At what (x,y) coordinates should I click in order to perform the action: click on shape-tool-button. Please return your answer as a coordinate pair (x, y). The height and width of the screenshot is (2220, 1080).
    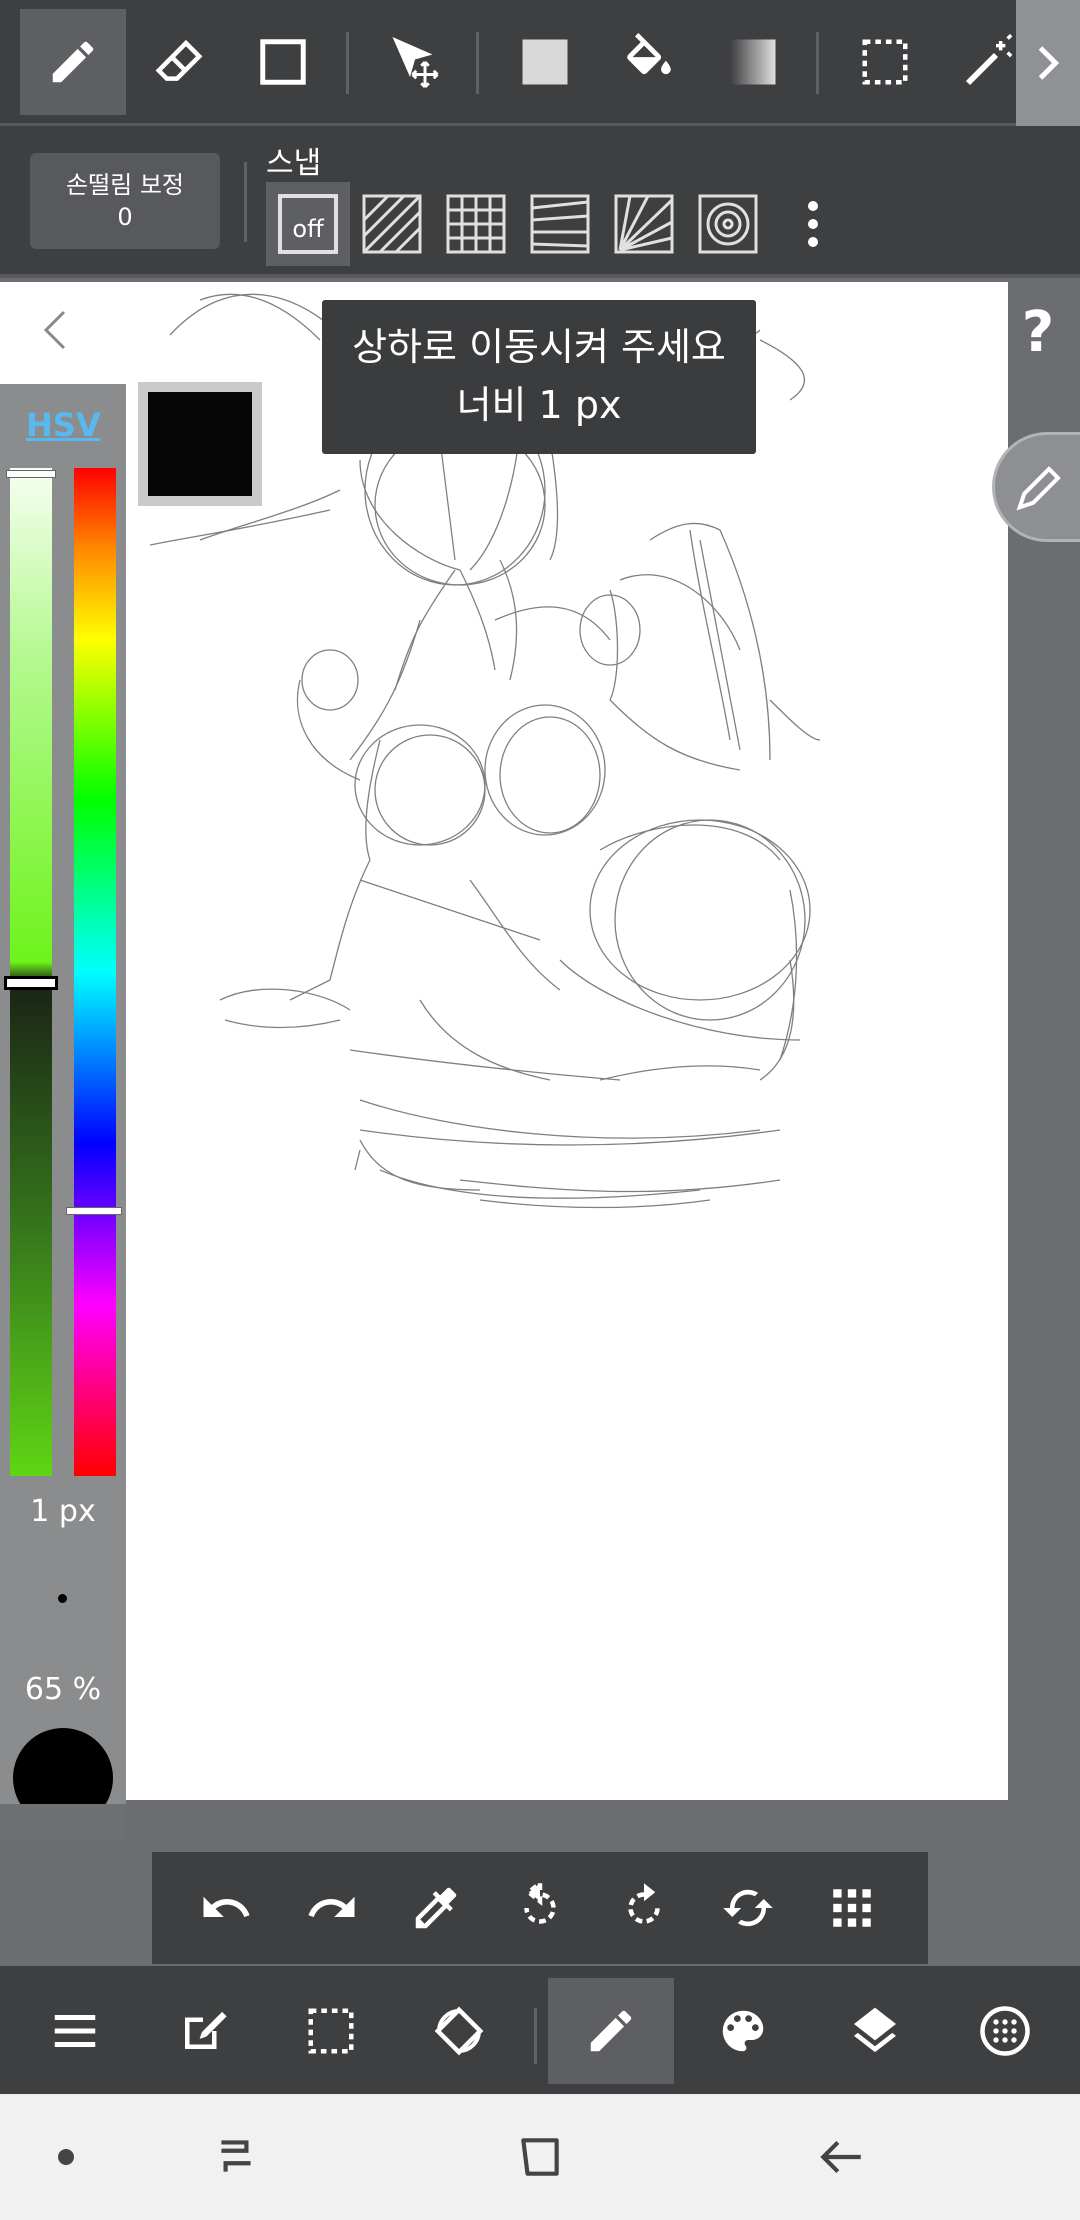
    Looking at the image, I should click on (283, 62).